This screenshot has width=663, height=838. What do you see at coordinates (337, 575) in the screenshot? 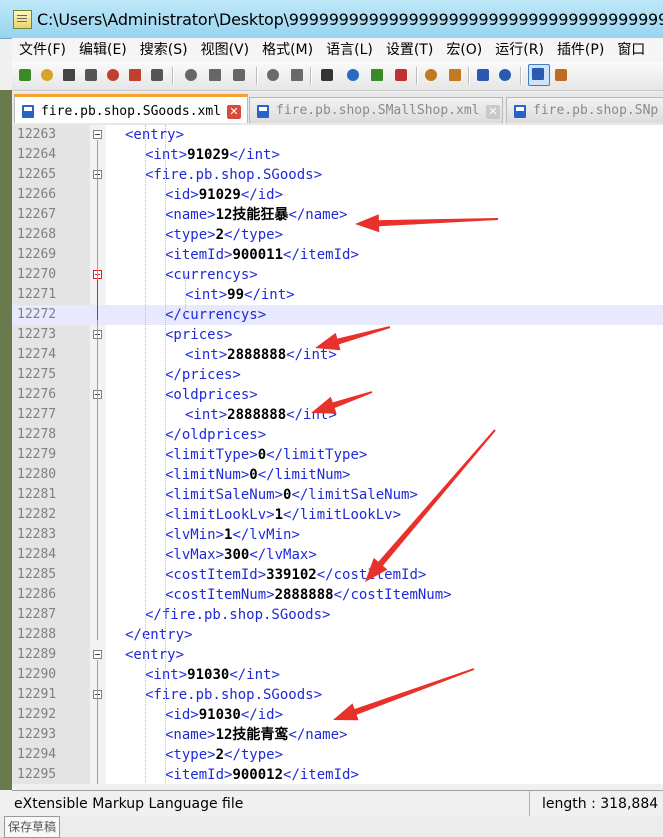
I see `code-line: 12285 <costItemId>339102</costItemId>` at bounding box center [337, 575].